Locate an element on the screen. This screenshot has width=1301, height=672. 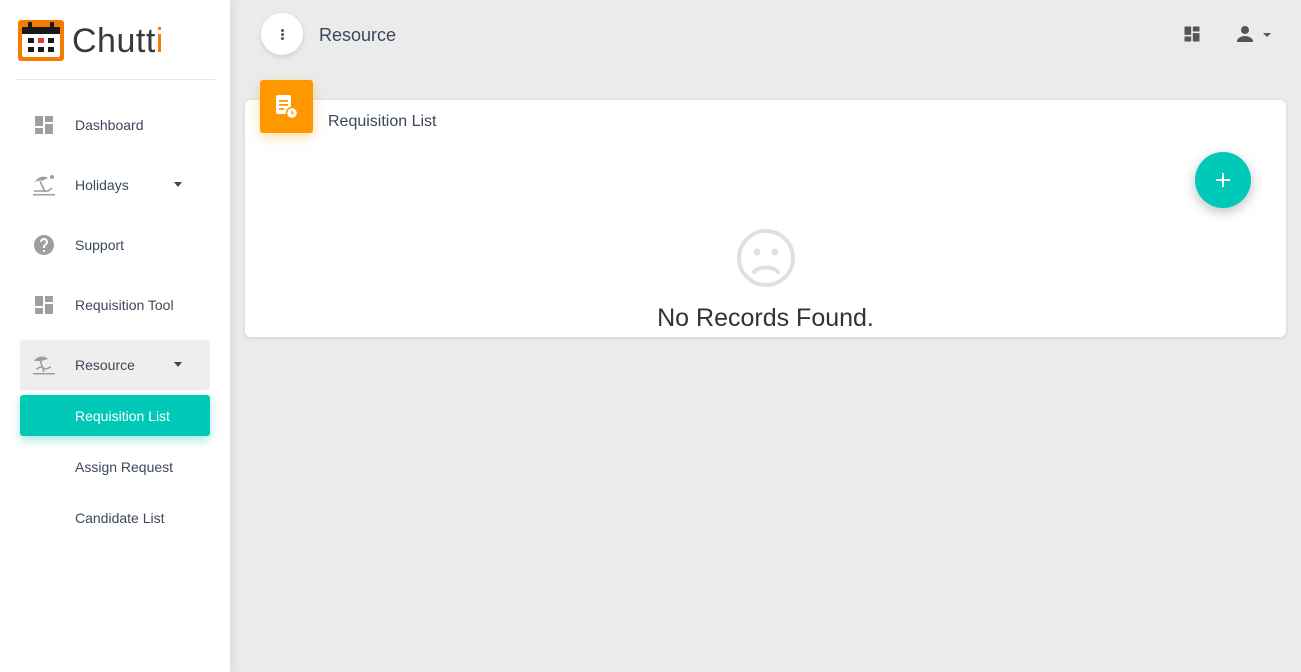
user-menu-icon is located at coordinates (1254, 34).